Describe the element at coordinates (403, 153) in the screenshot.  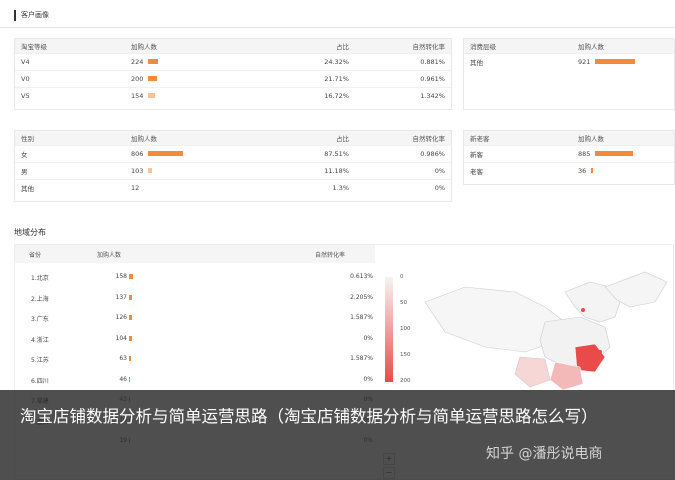
I see `row-rate: 0.986%` at that location.